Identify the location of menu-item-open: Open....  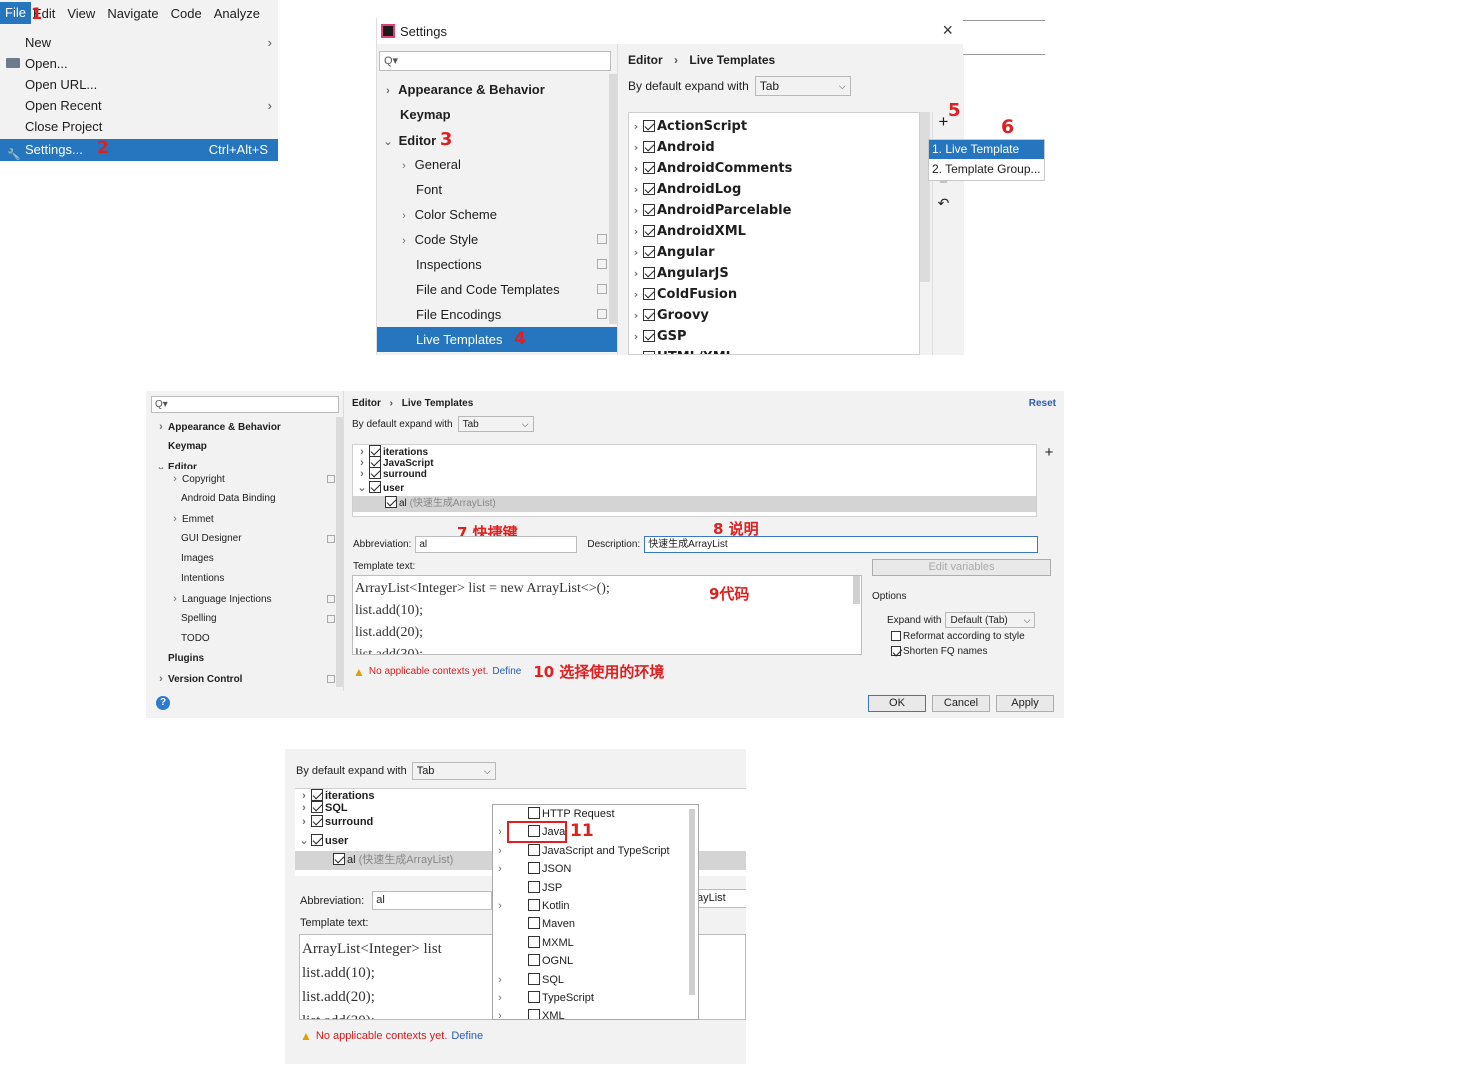
(139, 63).